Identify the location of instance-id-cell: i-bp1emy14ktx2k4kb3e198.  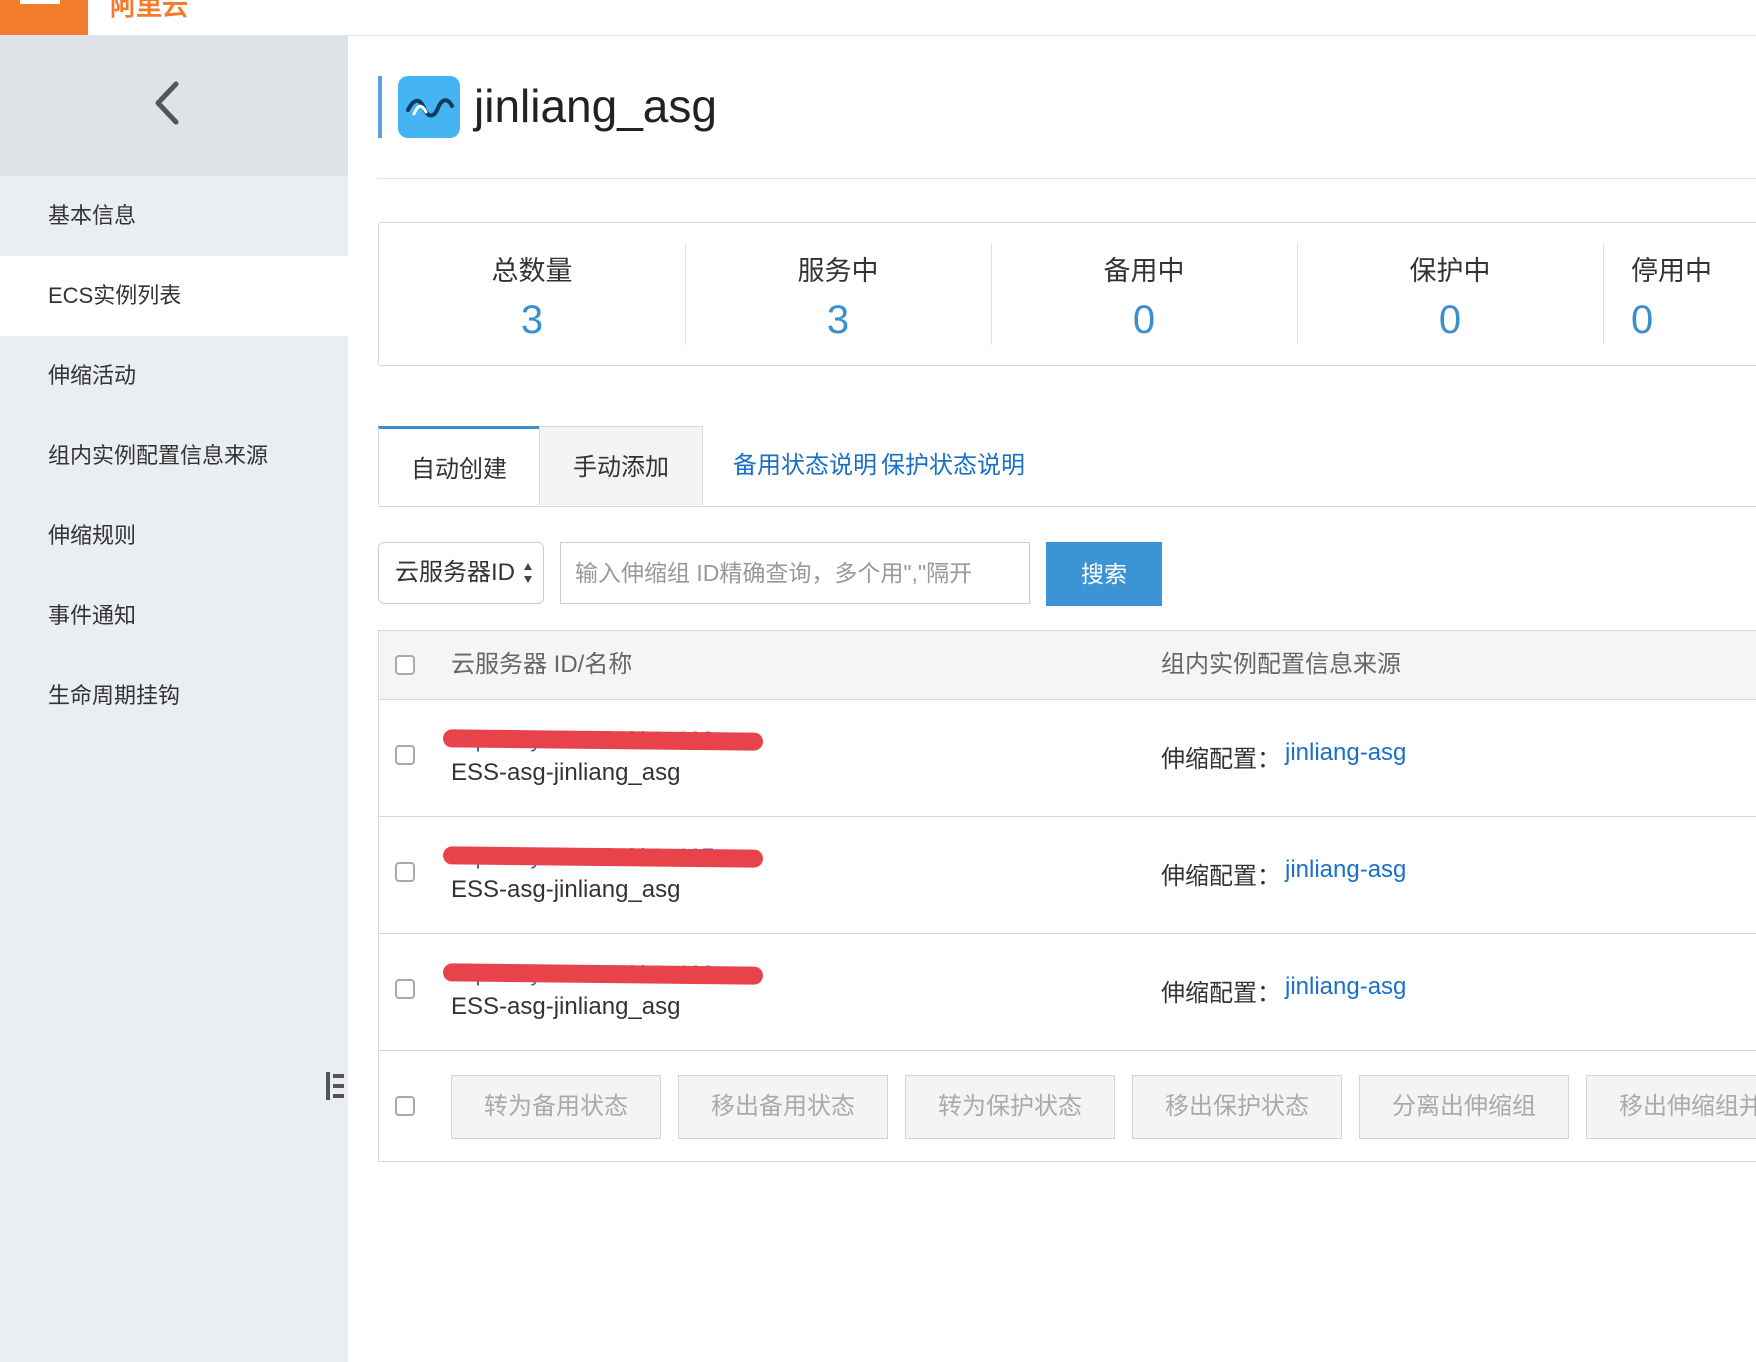
(606, 739).